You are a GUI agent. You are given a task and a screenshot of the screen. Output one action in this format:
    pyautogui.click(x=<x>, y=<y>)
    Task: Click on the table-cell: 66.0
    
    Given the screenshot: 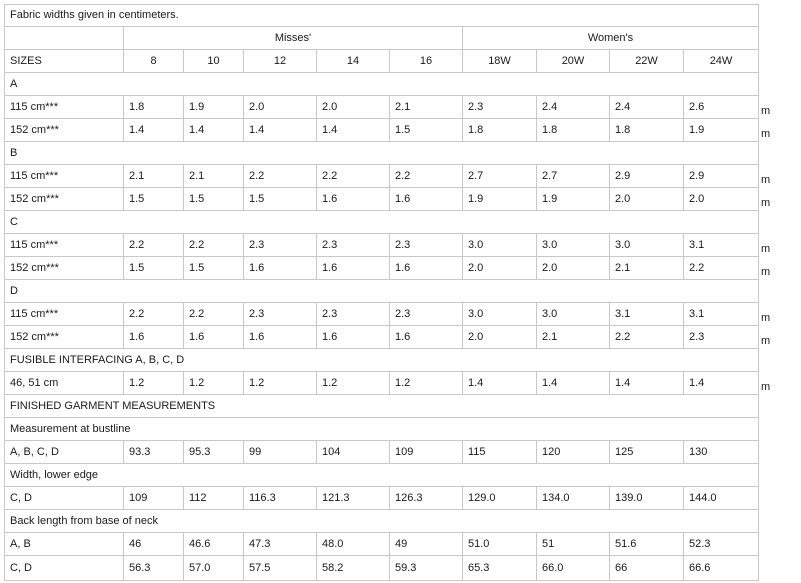 What is the action you would take?
    pyautogui.click(x=573, y=568)
    